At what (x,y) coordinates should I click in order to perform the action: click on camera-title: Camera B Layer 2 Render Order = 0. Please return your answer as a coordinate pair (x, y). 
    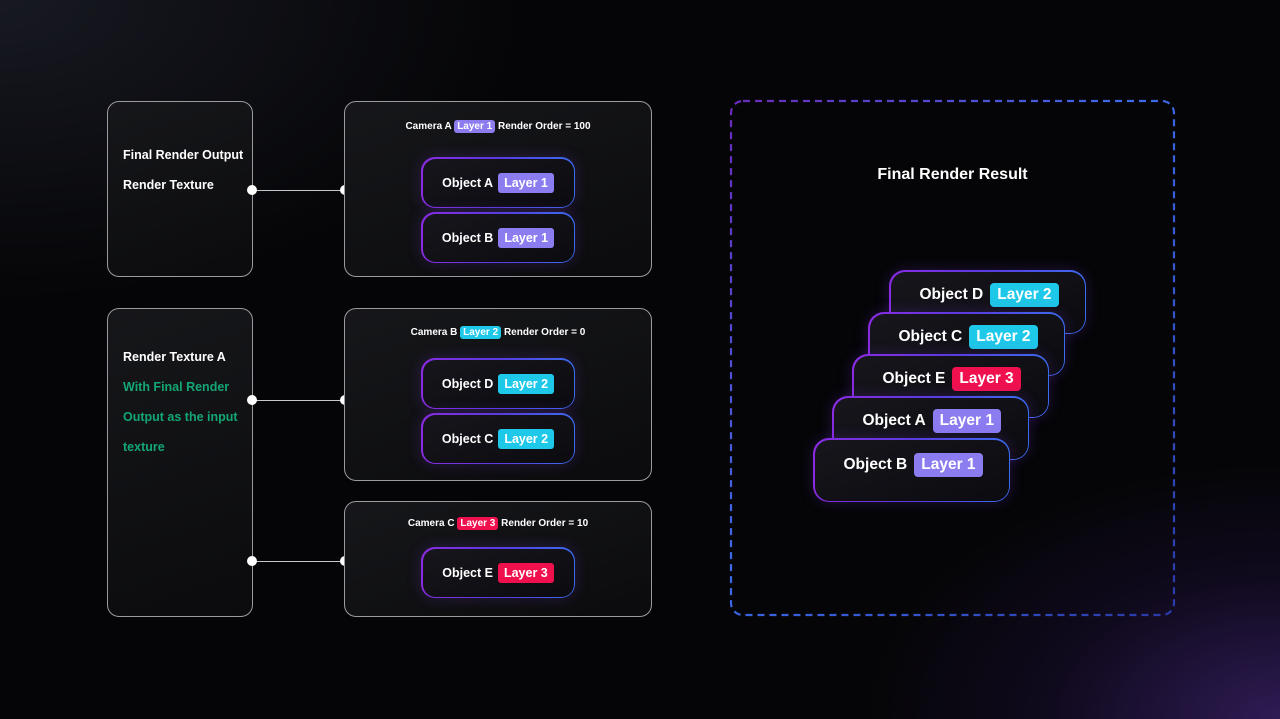
    Looking at the image, I should click on (498, 332).